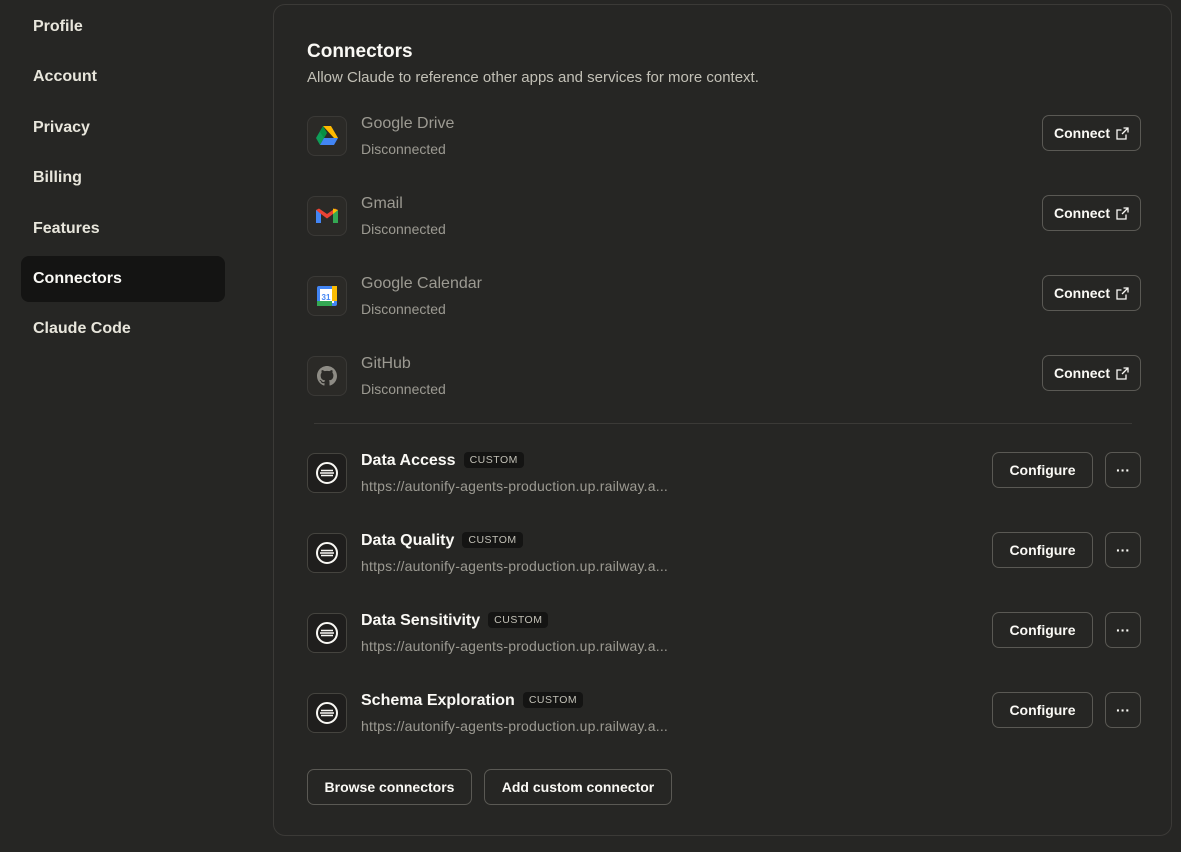 The width and height of the screenshot is (1181, 852). I want to click on github-icon, so click(327, 376).